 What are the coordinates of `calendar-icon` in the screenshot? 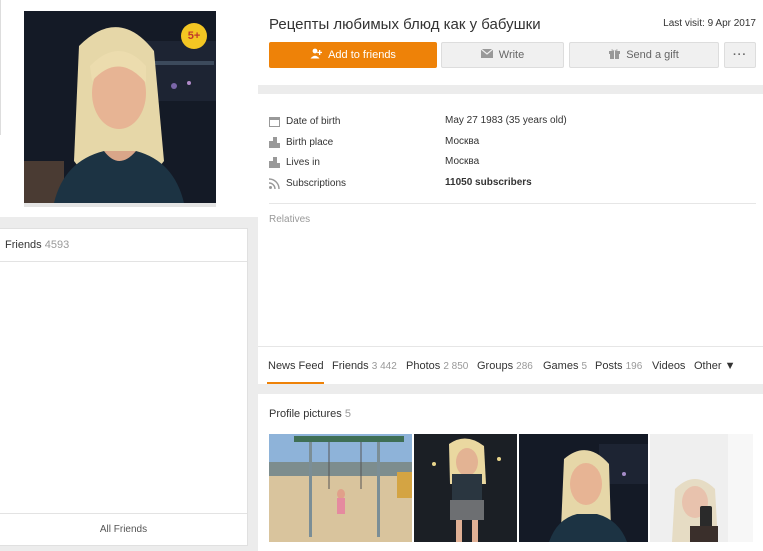 It's located at (274, 121).